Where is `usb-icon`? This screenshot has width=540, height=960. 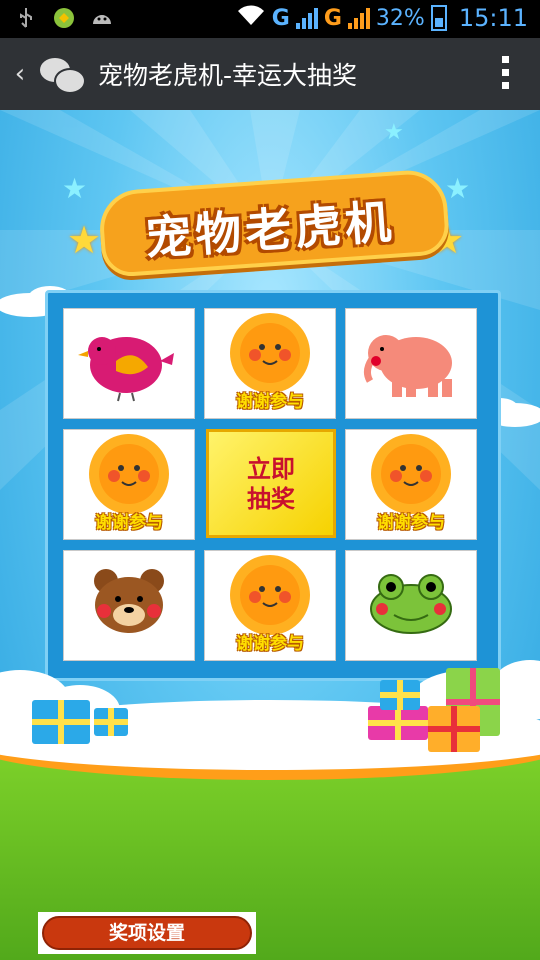 usb-icon is located at coordinates (26, 18).